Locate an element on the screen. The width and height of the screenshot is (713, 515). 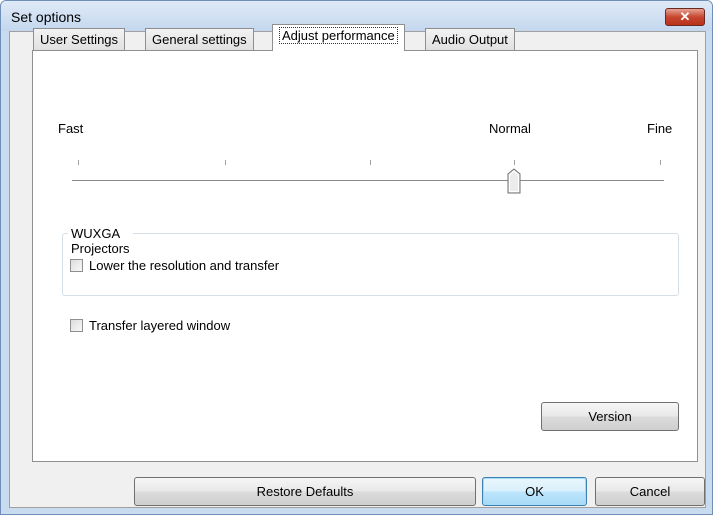
lower-resolution-label: Lower the resolution and transfer is located at coordinates (184, 265).